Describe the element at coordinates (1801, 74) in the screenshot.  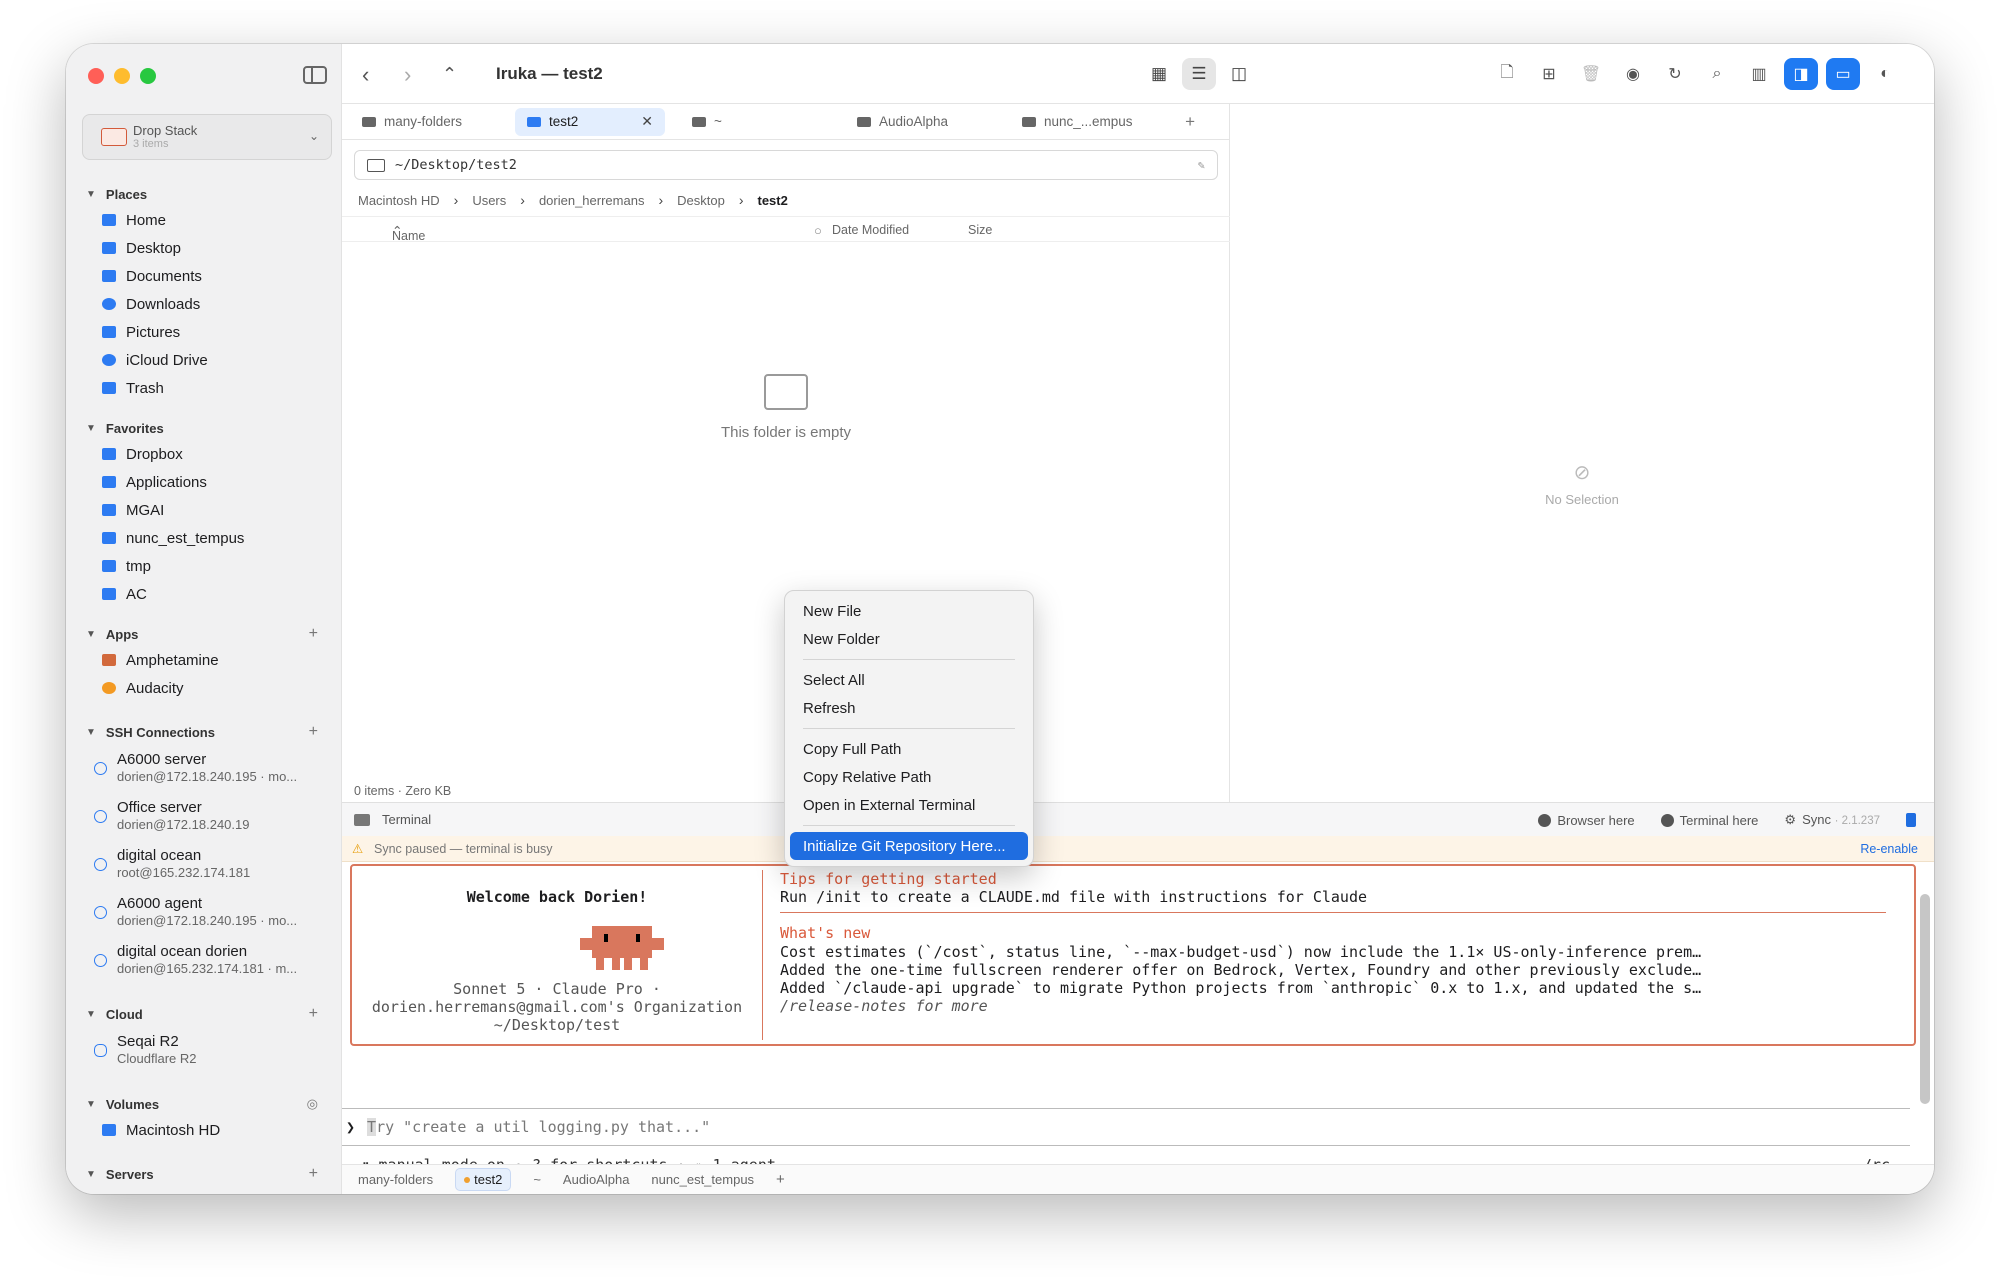
I see `preview-panel-icon: ◨` at that location.